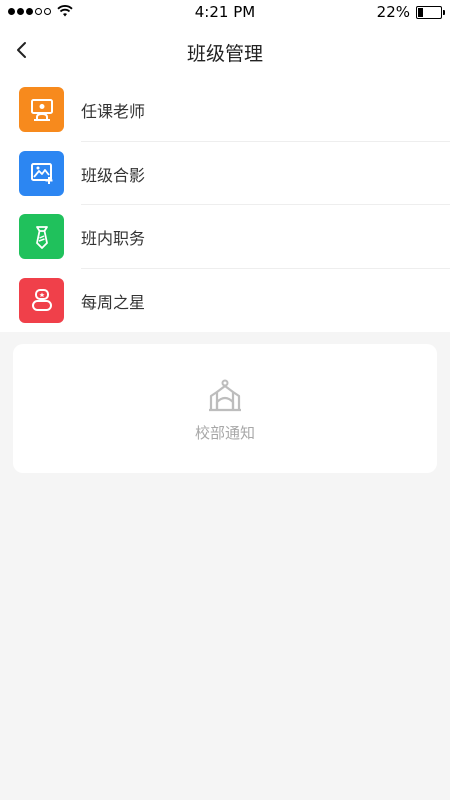  Describe the element at coordinates (41, 236) in the screenshot. I see `tie-icon` at that location.